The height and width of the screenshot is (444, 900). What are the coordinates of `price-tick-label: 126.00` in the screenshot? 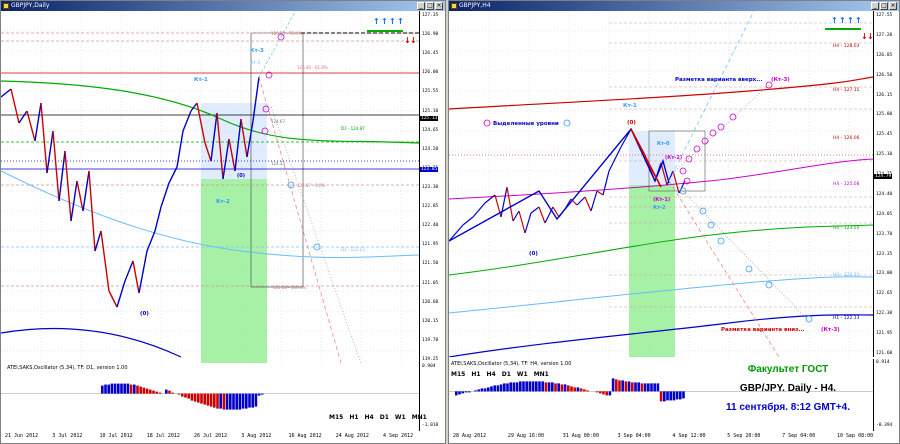 It's located at (430, 73).